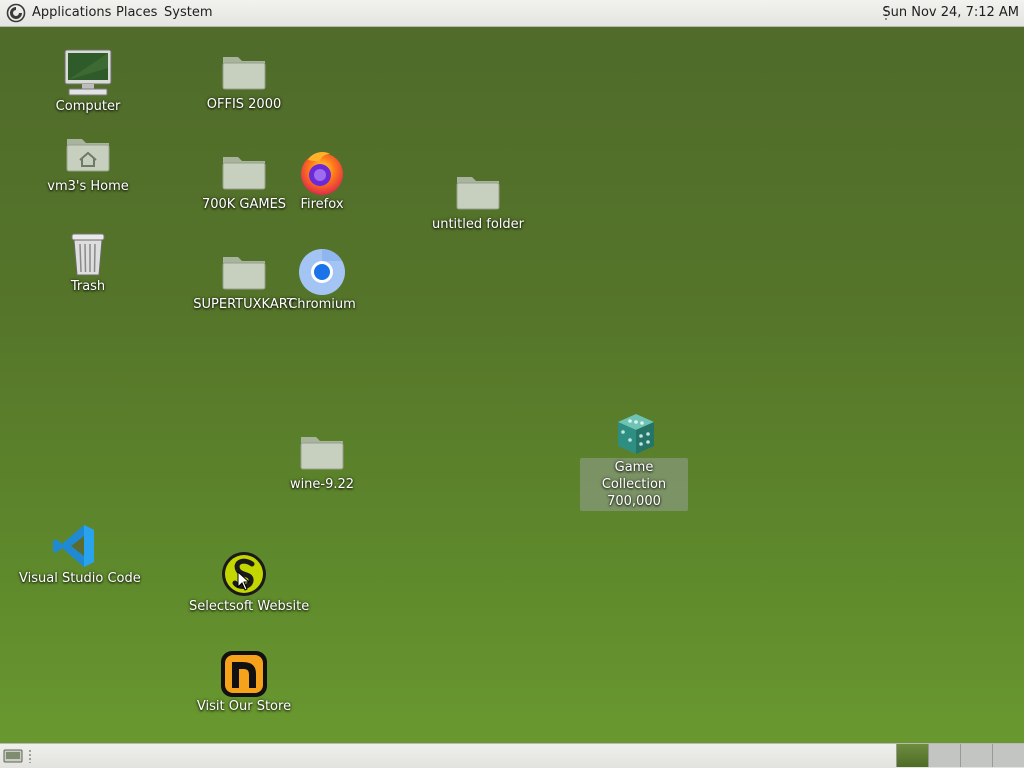  Describe the element at coordinates (512, 755) in the screenshot. I see `bottom-panel` at that location.